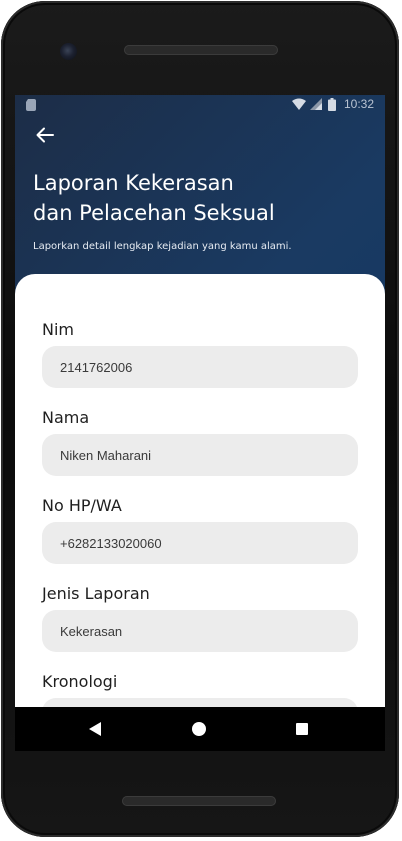 The height and width of the screenshot is (841, 402). I want to click on status-bar: 10:32, so click(200, 105).